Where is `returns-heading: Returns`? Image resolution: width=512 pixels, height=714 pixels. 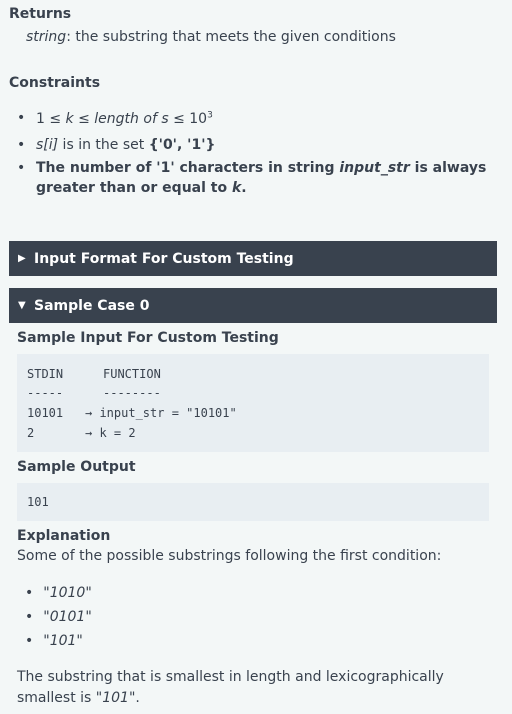
returns-heading: Returns is located at coordinates (40, 14).